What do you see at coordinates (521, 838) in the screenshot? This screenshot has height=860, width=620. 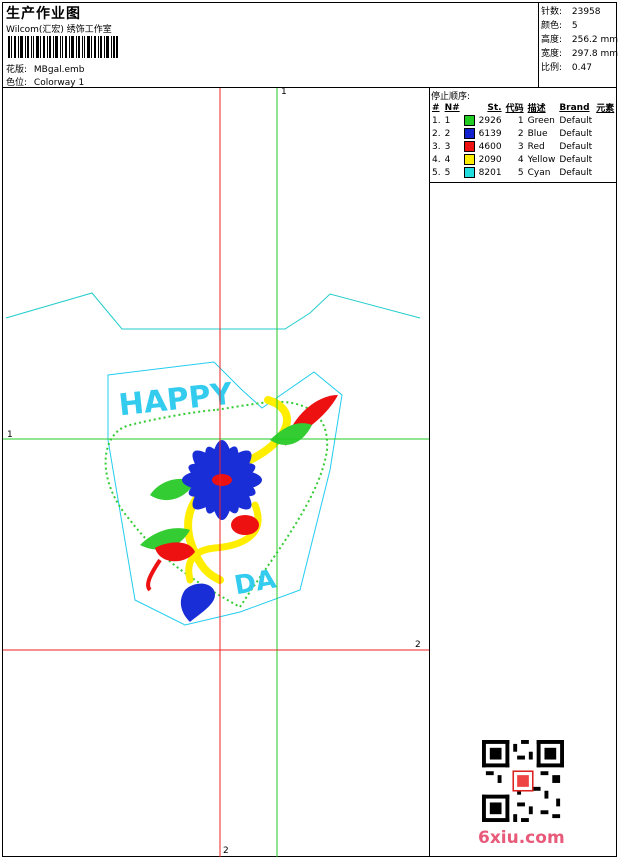 I see `watermark: 6xiu.com` at bounding box center [521, 838].